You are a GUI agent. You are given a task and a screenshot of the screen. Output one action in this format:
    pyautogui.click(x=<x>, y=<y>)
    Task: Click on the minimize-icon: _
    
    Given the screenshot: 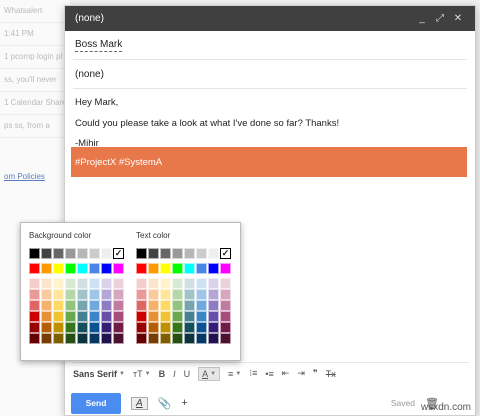 What is the action you would take?
    pyautogui.click(x=422, y=18)
    